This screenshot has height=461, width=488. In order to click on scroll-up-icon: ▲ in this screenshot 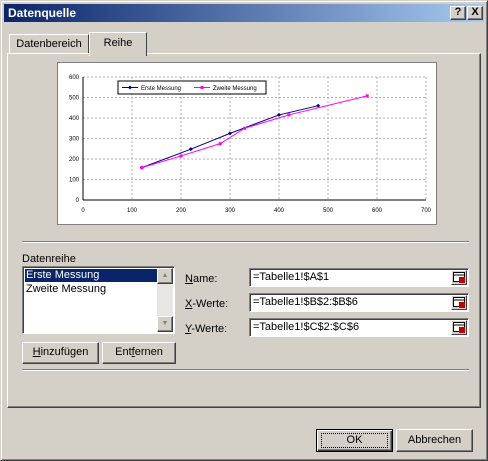, I will do `click(165, 276)`.